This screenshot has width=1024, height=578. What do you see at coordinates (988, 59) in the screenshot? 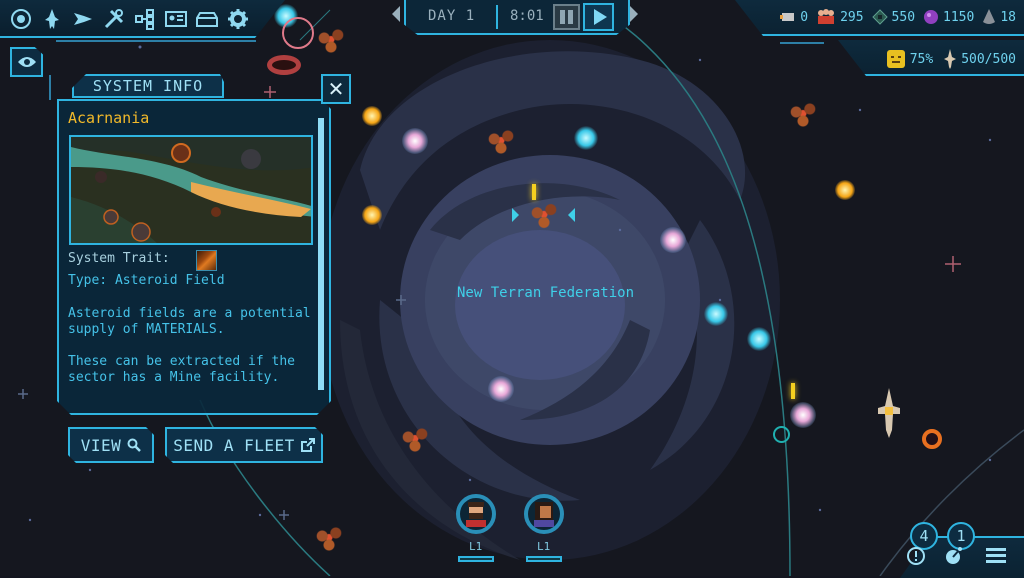
I see `fleet-capacity-value: 500/500` at bounding box center [988, 59].